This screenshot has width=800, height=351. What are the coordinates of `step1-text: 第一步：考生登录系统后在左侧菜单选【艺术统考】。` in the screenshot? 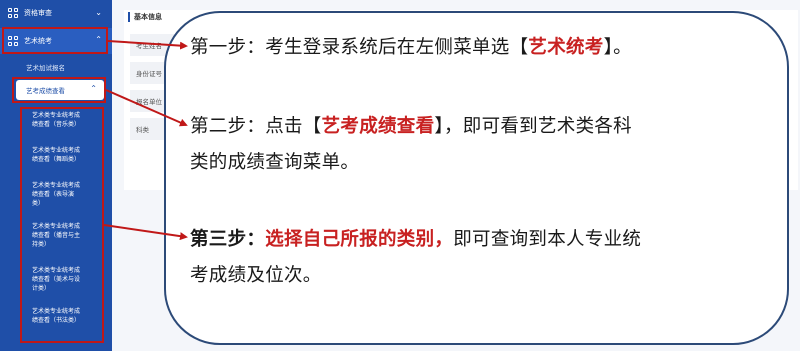 It's located at (411, 48).